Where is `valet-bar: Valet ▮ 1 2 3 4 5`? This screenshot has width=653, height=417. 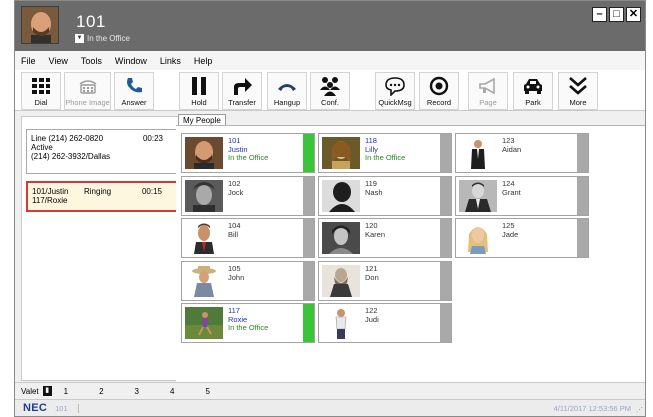
valet-bar: Valet ▮ 1 2 3 4 5 is located at coordinates (330, 390).